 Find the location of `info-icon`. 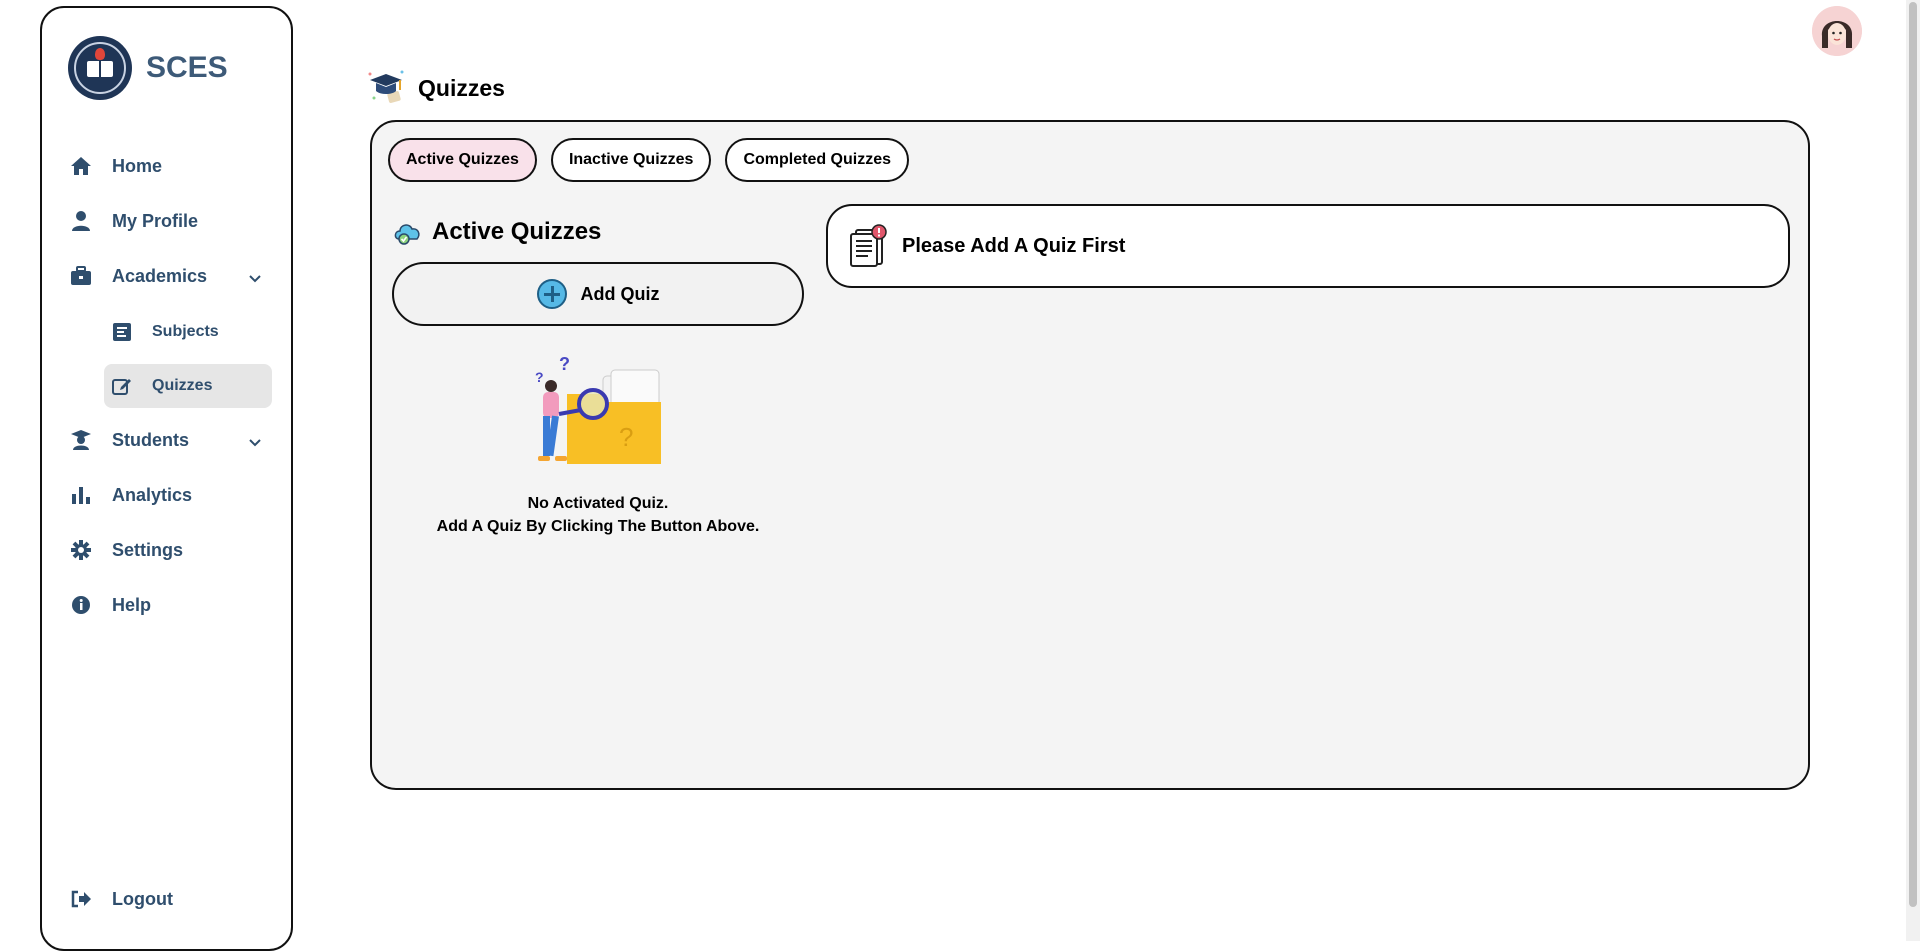

info-icon is located at coordinates (81, 605).